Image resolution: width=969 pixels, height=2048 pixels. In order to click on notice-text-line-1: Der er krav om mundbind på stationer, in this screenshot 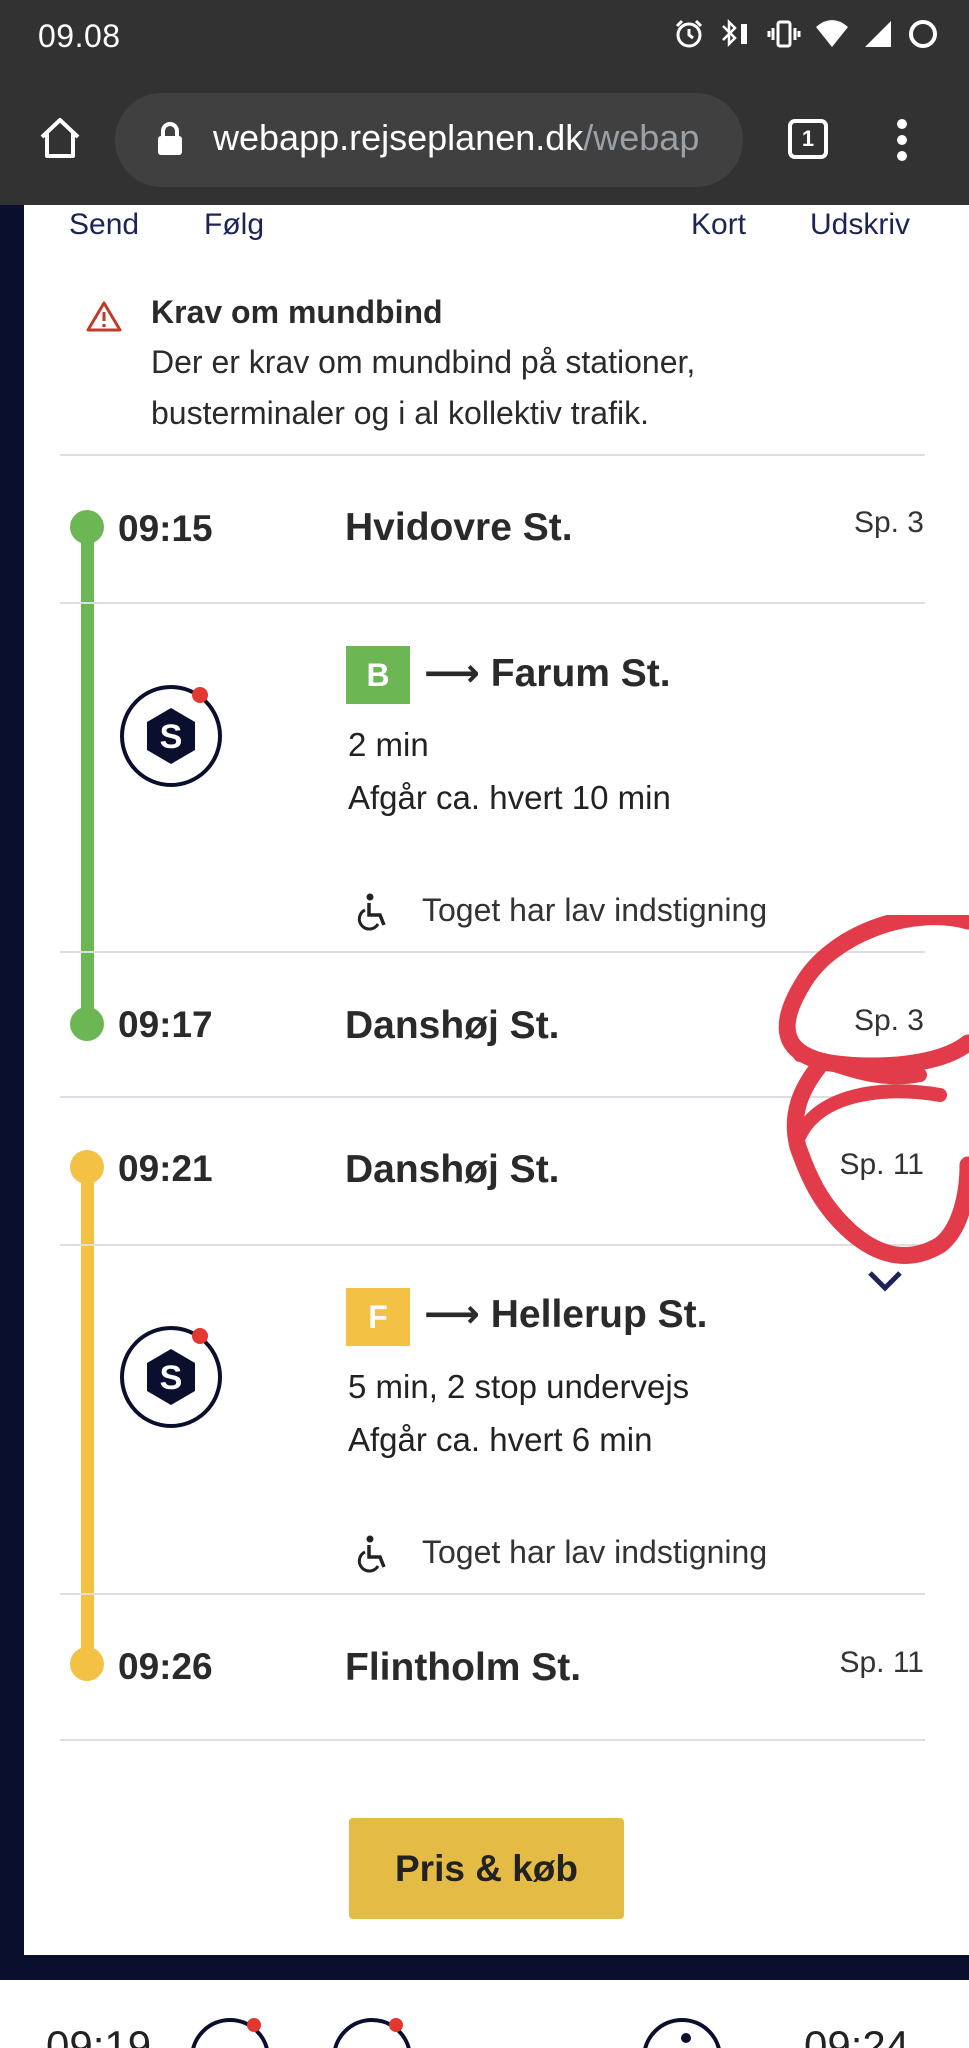, I will do `click(423, 362)`.